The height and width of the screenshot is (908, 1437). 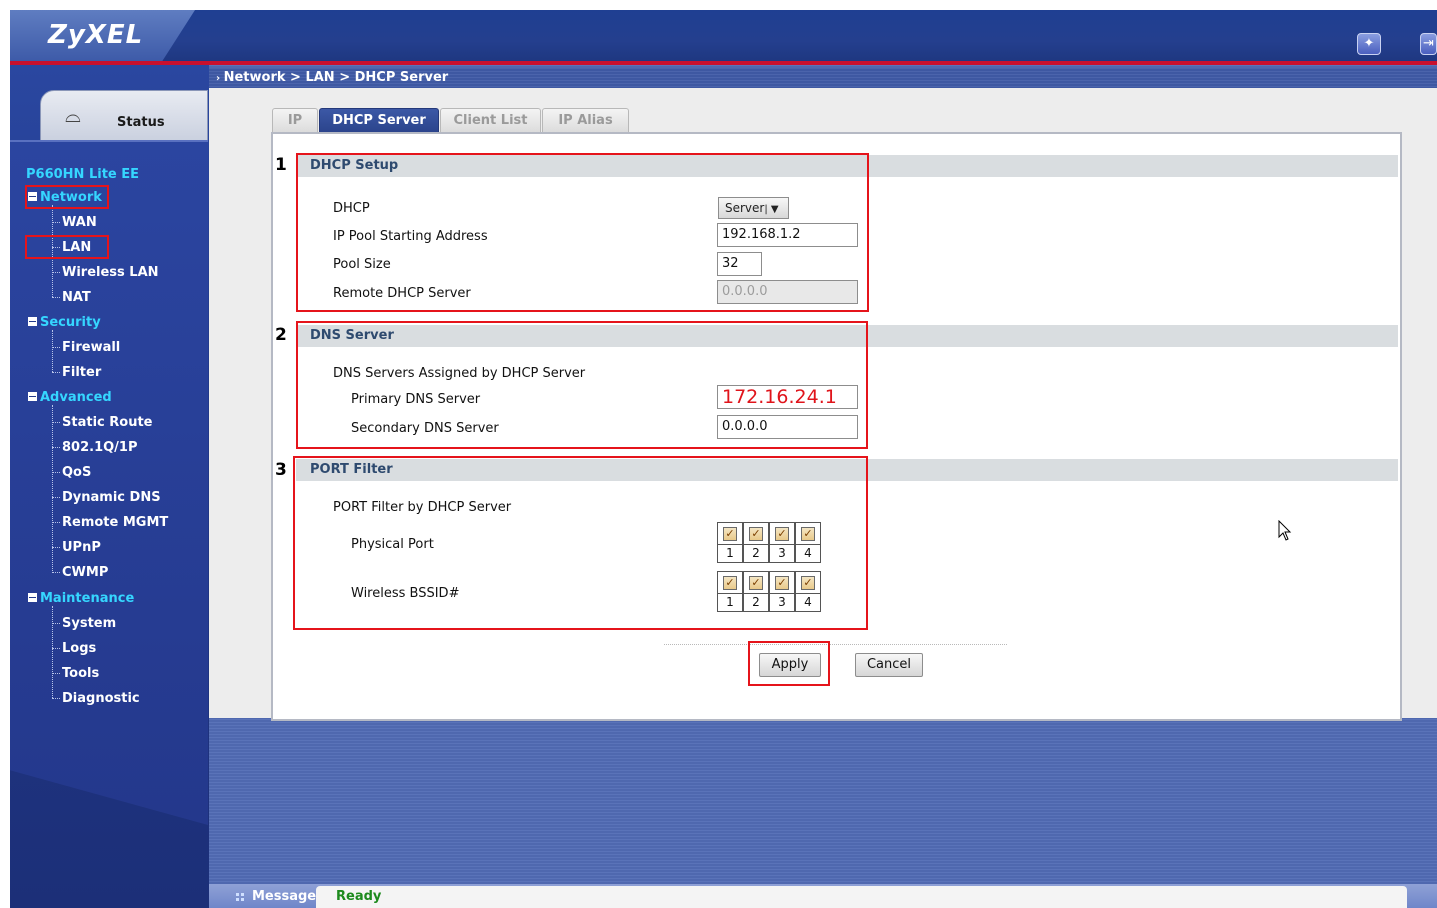 What do you see at coordinates (81, 547) in the screenshot?
I see `sidebar-item-upnp: UPnP` at bounding box center [81, 547].